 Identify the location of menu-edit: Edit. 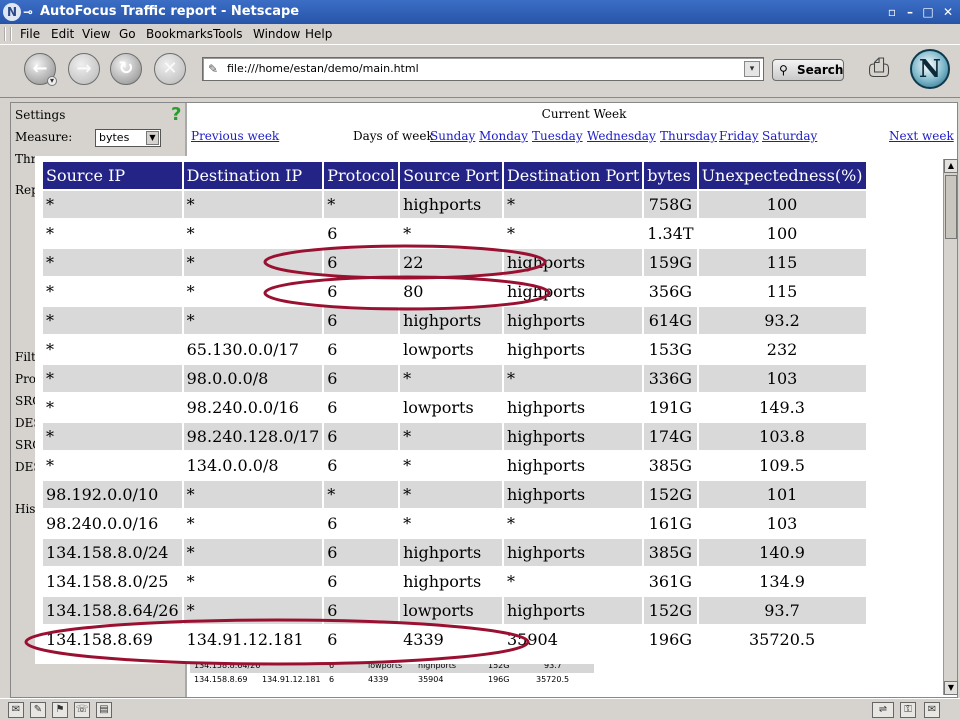
(62, 34).